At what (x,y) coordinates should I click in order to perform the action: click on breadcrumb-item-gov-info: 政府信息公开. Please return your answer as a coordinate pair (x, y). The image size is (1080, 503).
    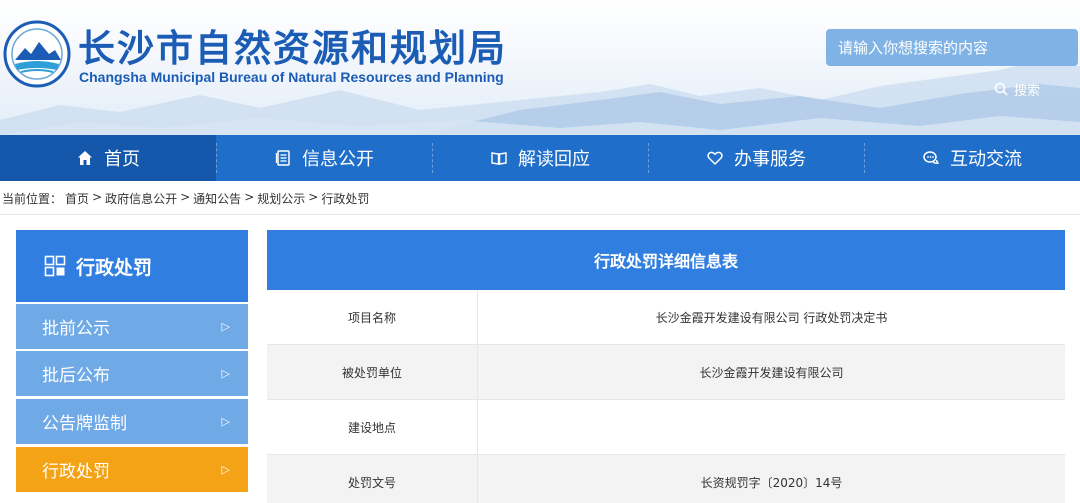
    Looking at the image, I should click on (141, 198).